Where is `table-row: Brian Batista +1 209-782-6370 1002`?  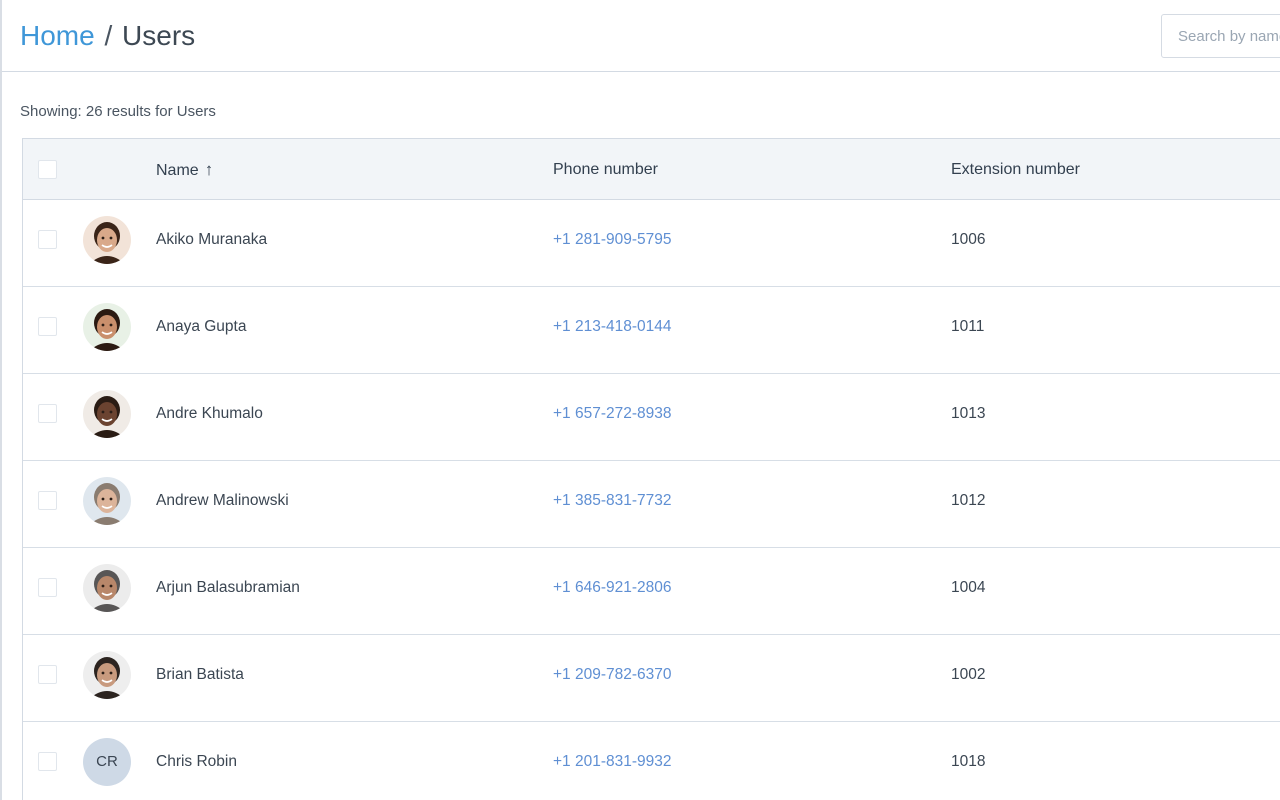
table-row: Brian Batista +1 209-782-6370 1002 is located at coordinates (651, 678).